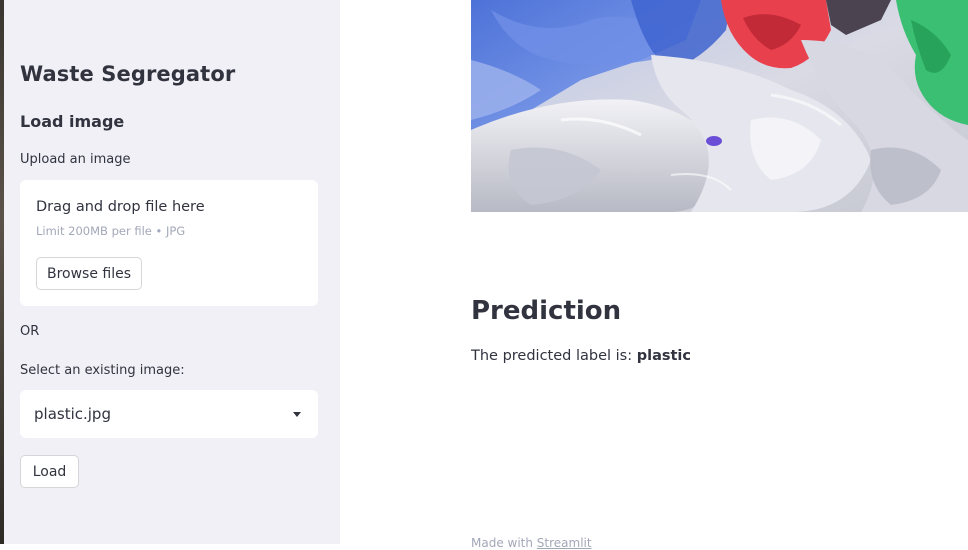  Describe the element at coordinates (72, 414) in the screenshot. I see `select-value: plastic.jpg` at that location.